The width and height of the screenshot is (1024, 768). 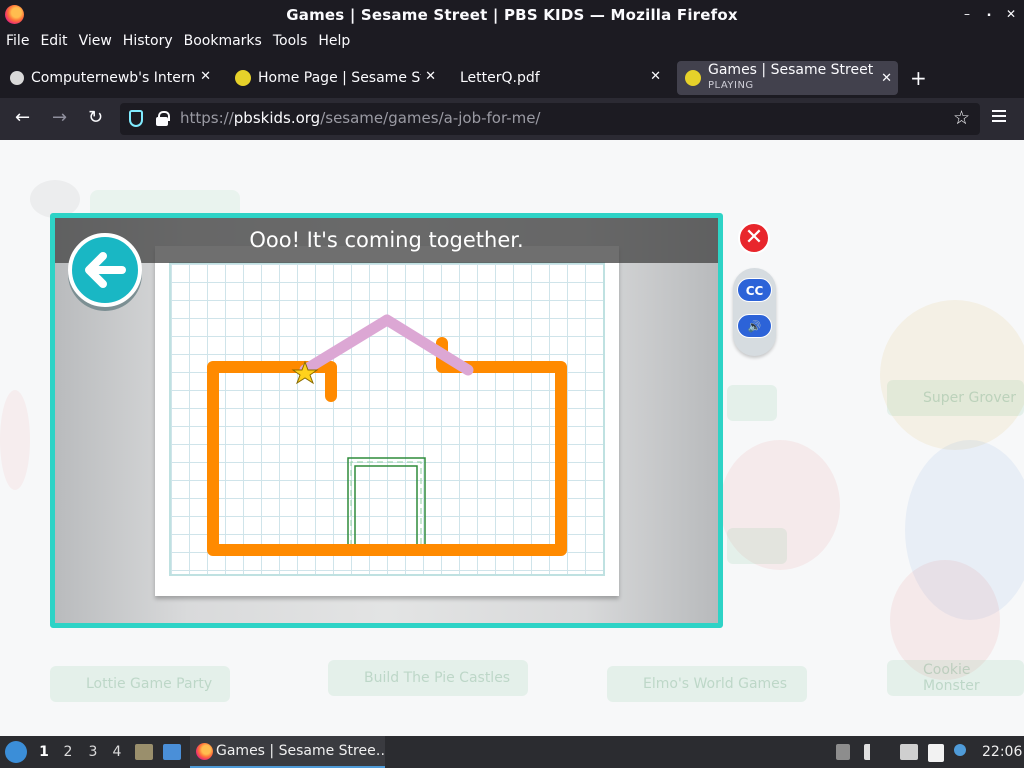 I want to click on sound-button: 🔊, so click(x=754, y=326).